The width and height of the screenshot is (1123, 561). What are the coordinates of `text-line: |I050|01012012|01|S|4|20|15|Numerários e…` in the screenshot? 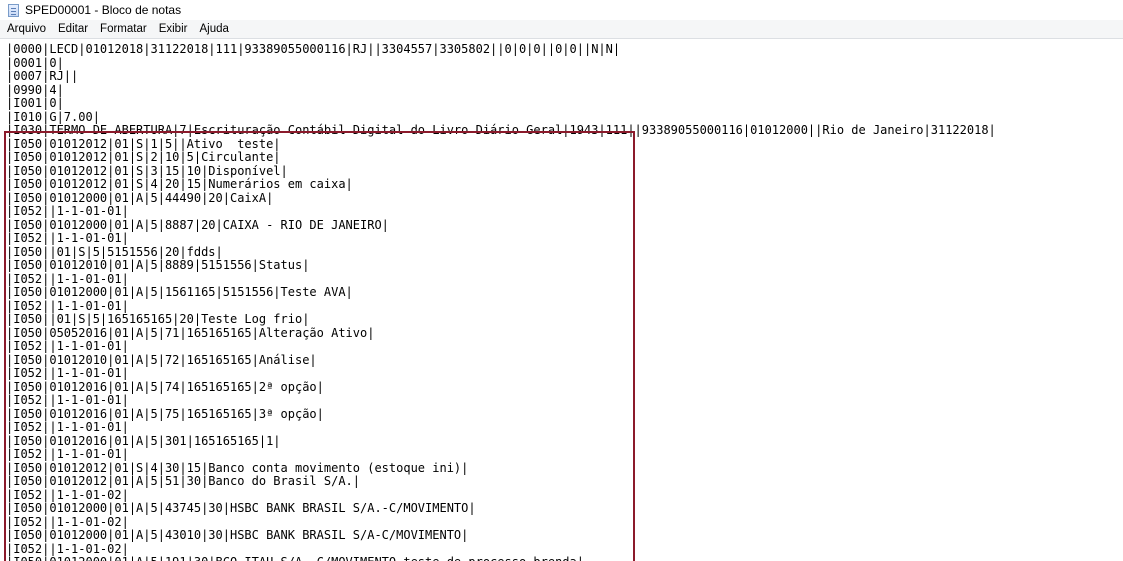 It's located at (179, 184).